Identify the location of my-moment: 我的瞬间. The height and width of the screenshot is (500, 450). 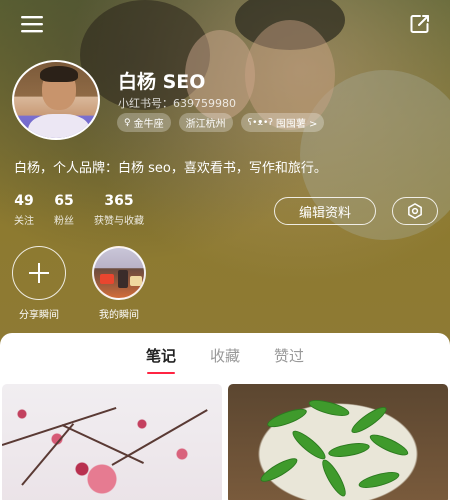
(119, 283).